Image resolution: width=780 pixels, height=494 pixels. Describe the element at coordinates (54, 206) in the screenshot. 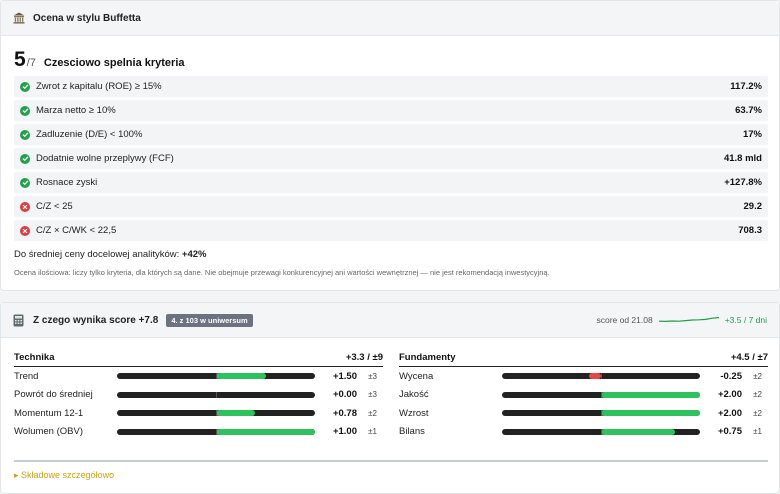

I see `criterion-label: C/Z < 25` at that location.